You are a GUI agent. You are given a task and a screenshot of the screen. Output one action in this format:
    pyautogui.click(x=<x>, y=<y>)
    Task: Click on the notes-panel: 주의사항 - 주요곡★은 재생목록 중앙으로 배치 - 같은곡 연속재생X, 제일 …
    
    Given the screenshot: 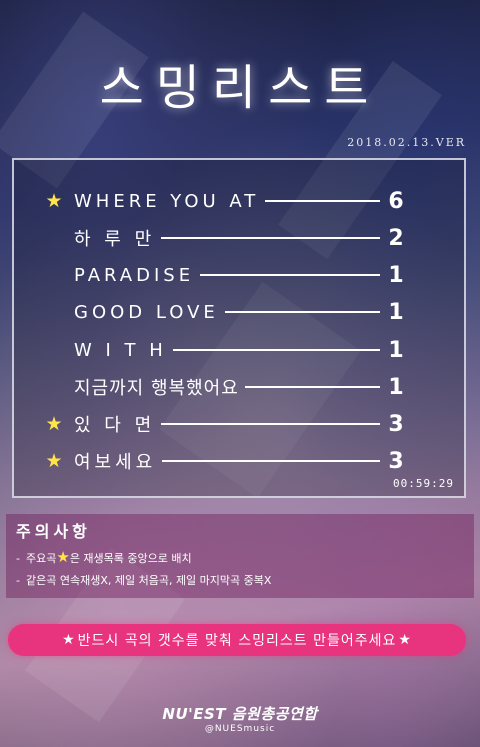 What is the action you would take?
    pyautogui.click(x=240, y=556)
    